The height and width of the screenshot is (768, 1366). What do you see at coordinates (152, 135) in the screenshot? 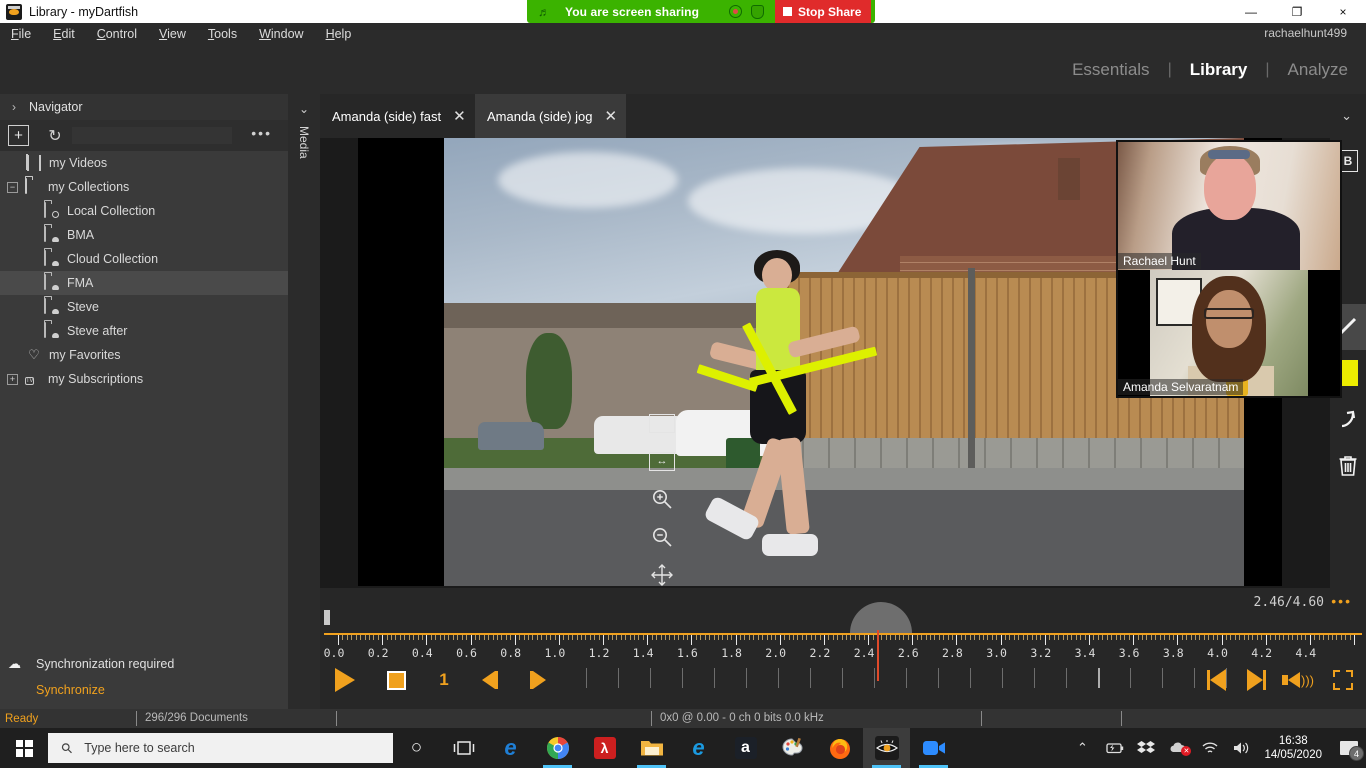
I see `navigator-search-field` at bounding box center [152, 135].